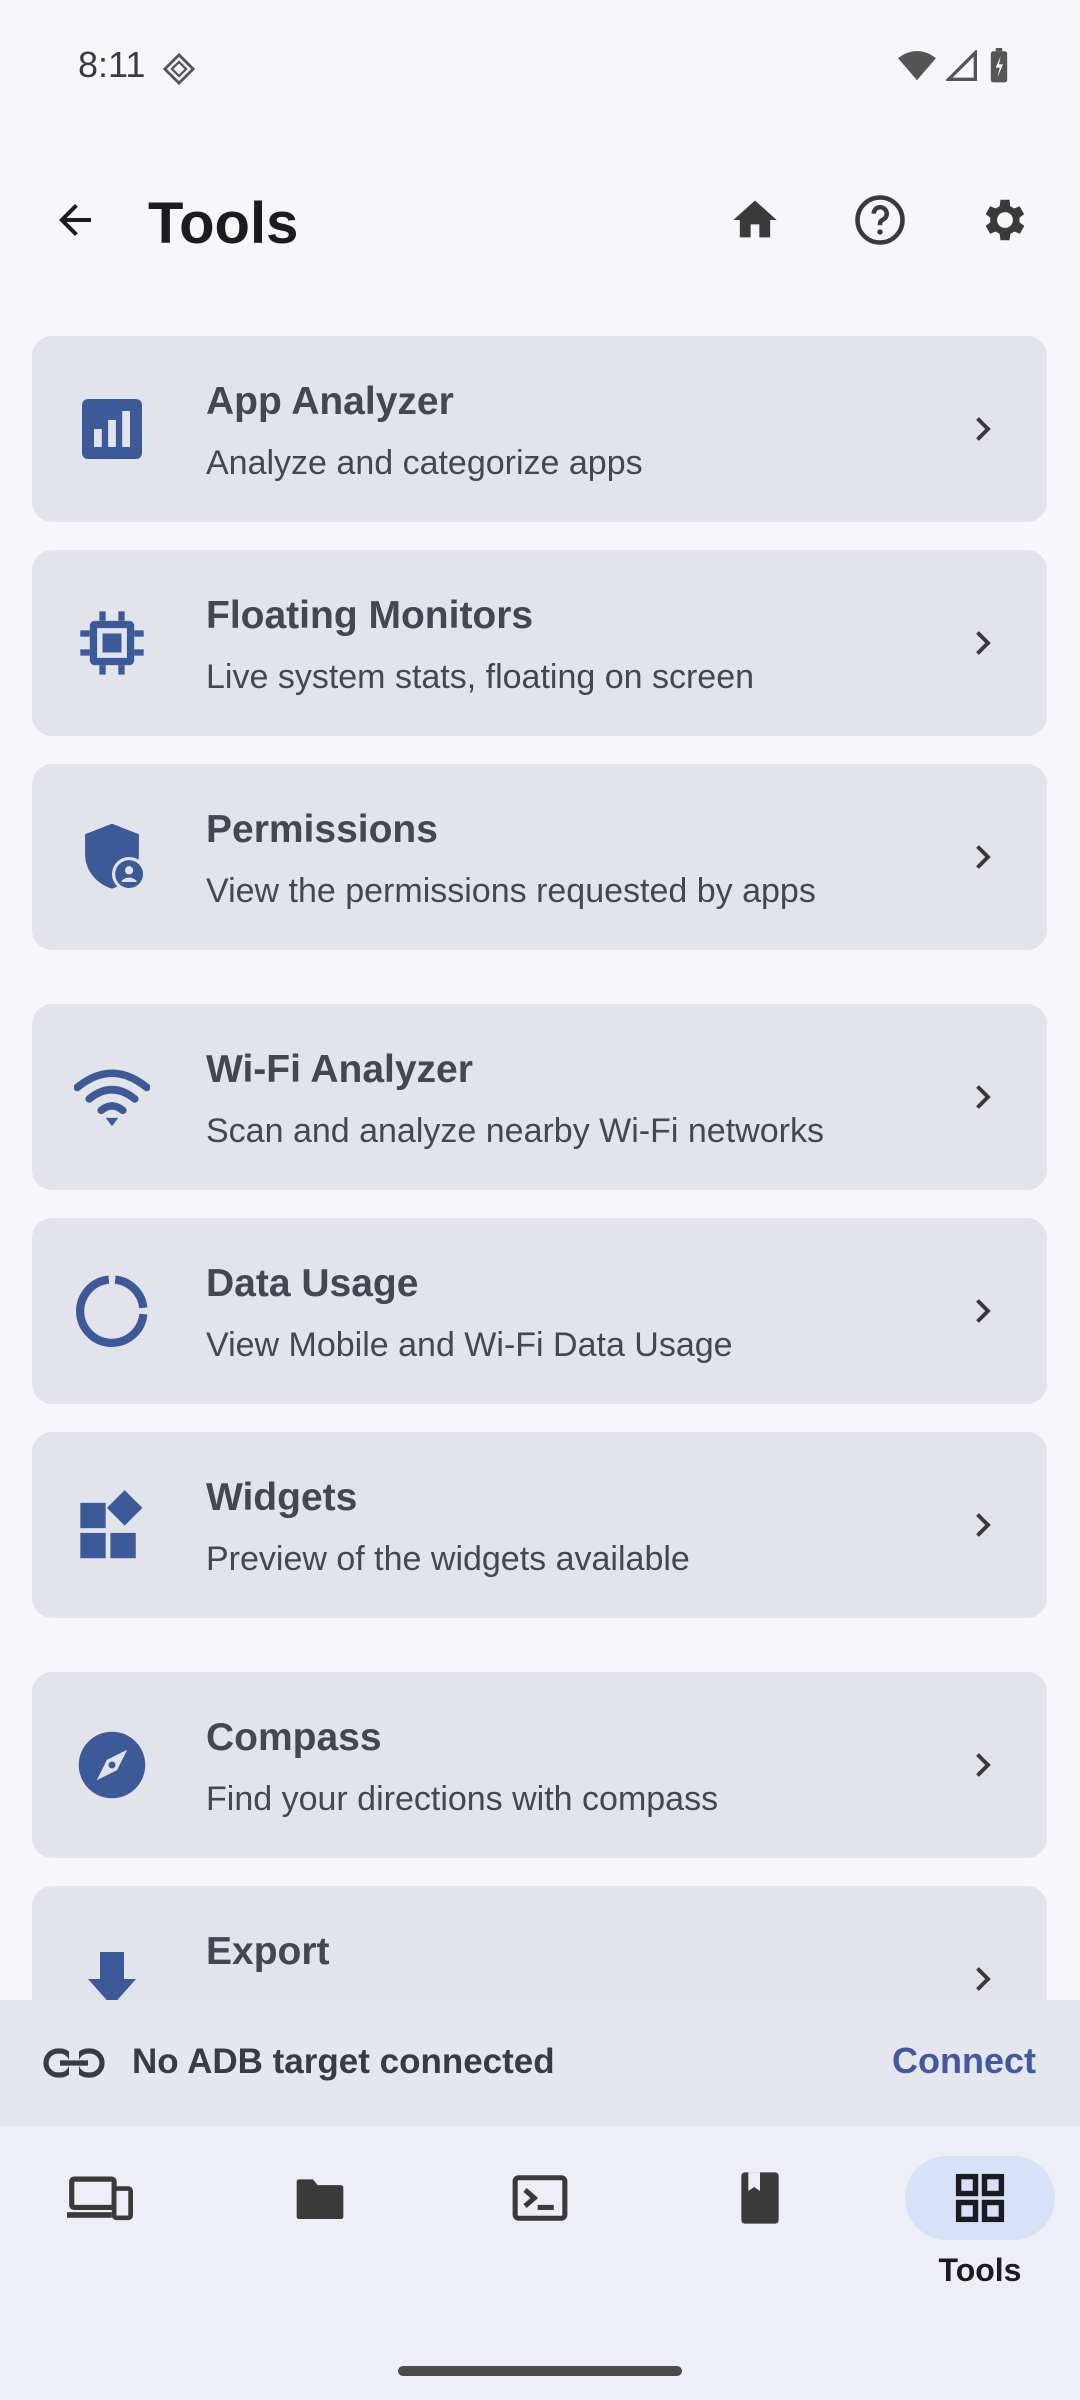  Describe the element at coordinates (999, 65) in the screenshot. I see `battery-icon` at that location.